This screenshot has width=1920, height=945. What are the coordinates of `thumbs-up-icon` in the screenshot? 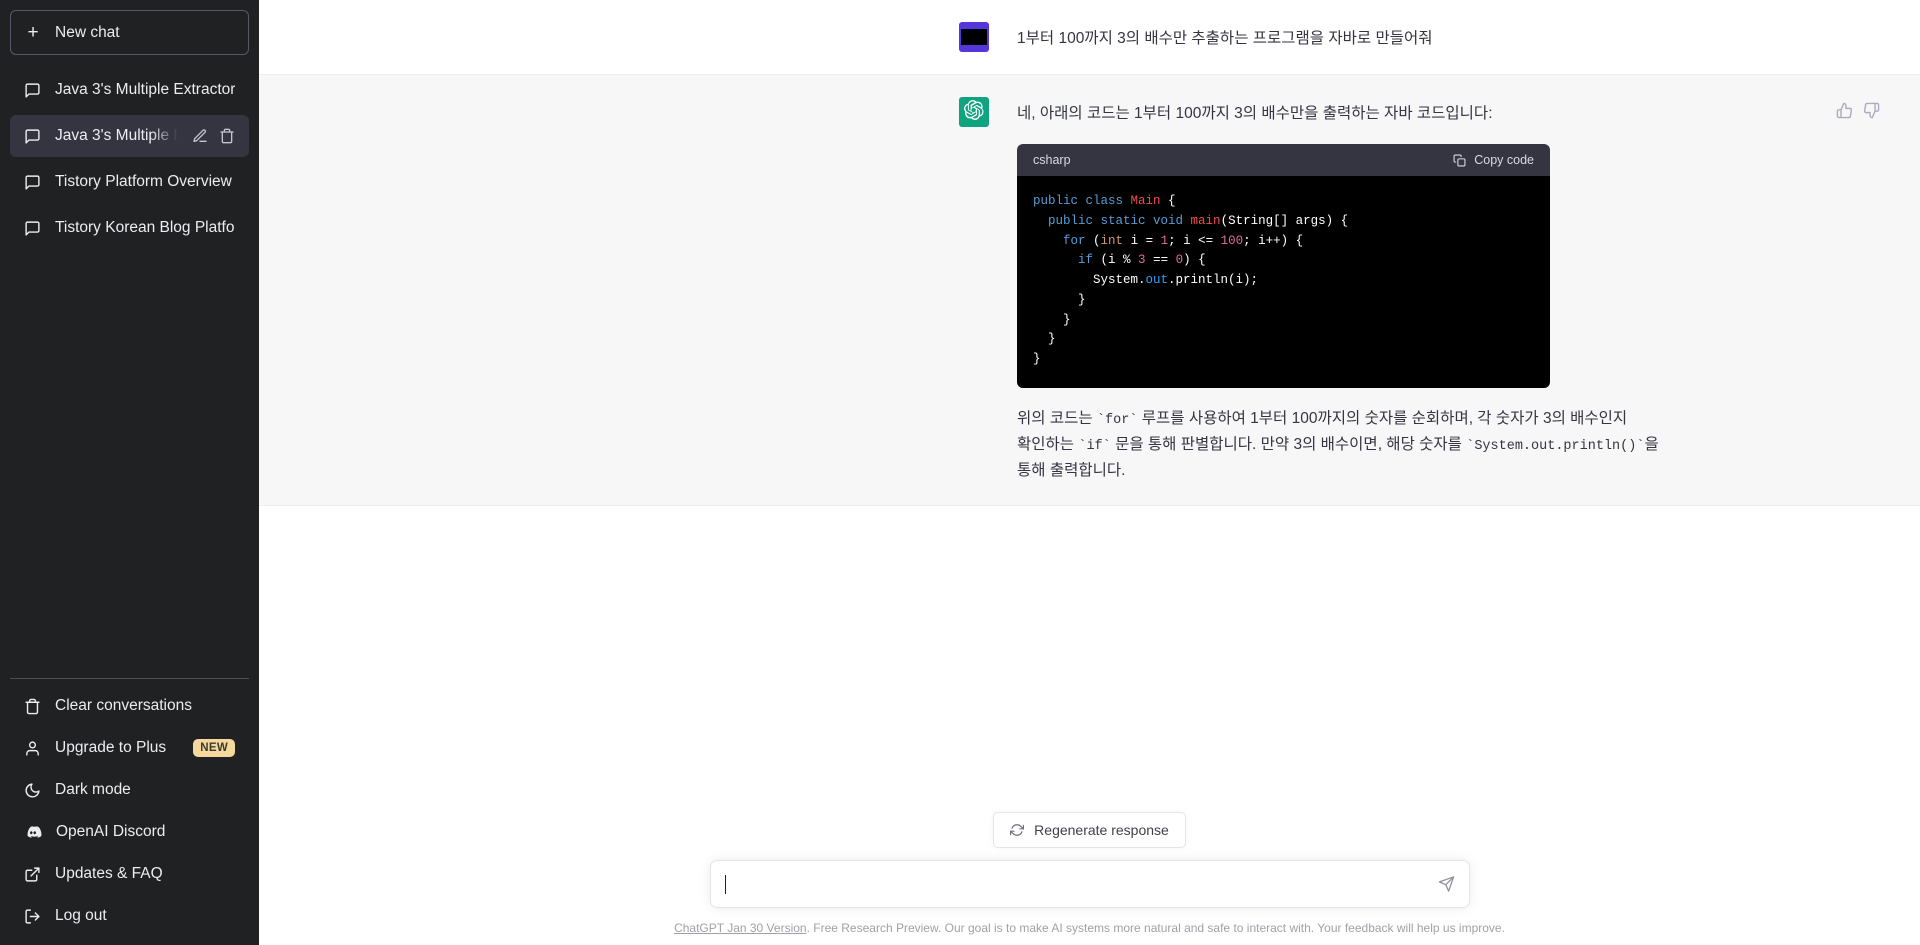 It's located at (1844, 110).